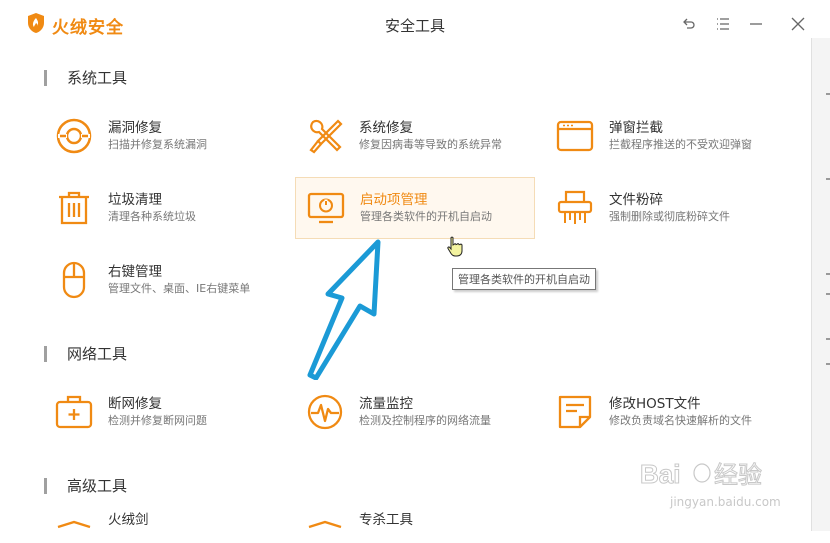 The image size is (830, 543). I want to click on shredder-icon, so click(575, 208).